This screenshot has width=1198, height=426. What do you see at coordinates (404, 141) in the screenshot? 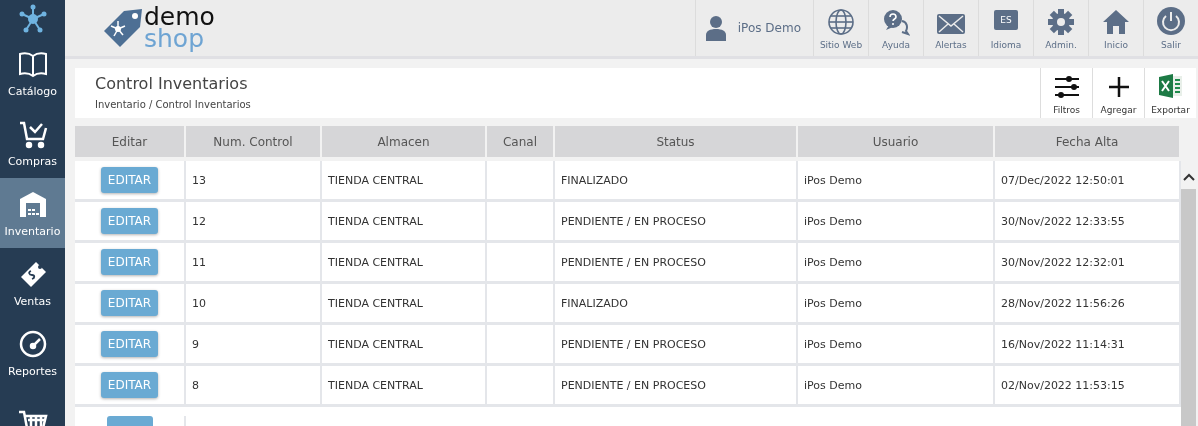
I see `column-header: Almacen` at bounding box center [404, 141].